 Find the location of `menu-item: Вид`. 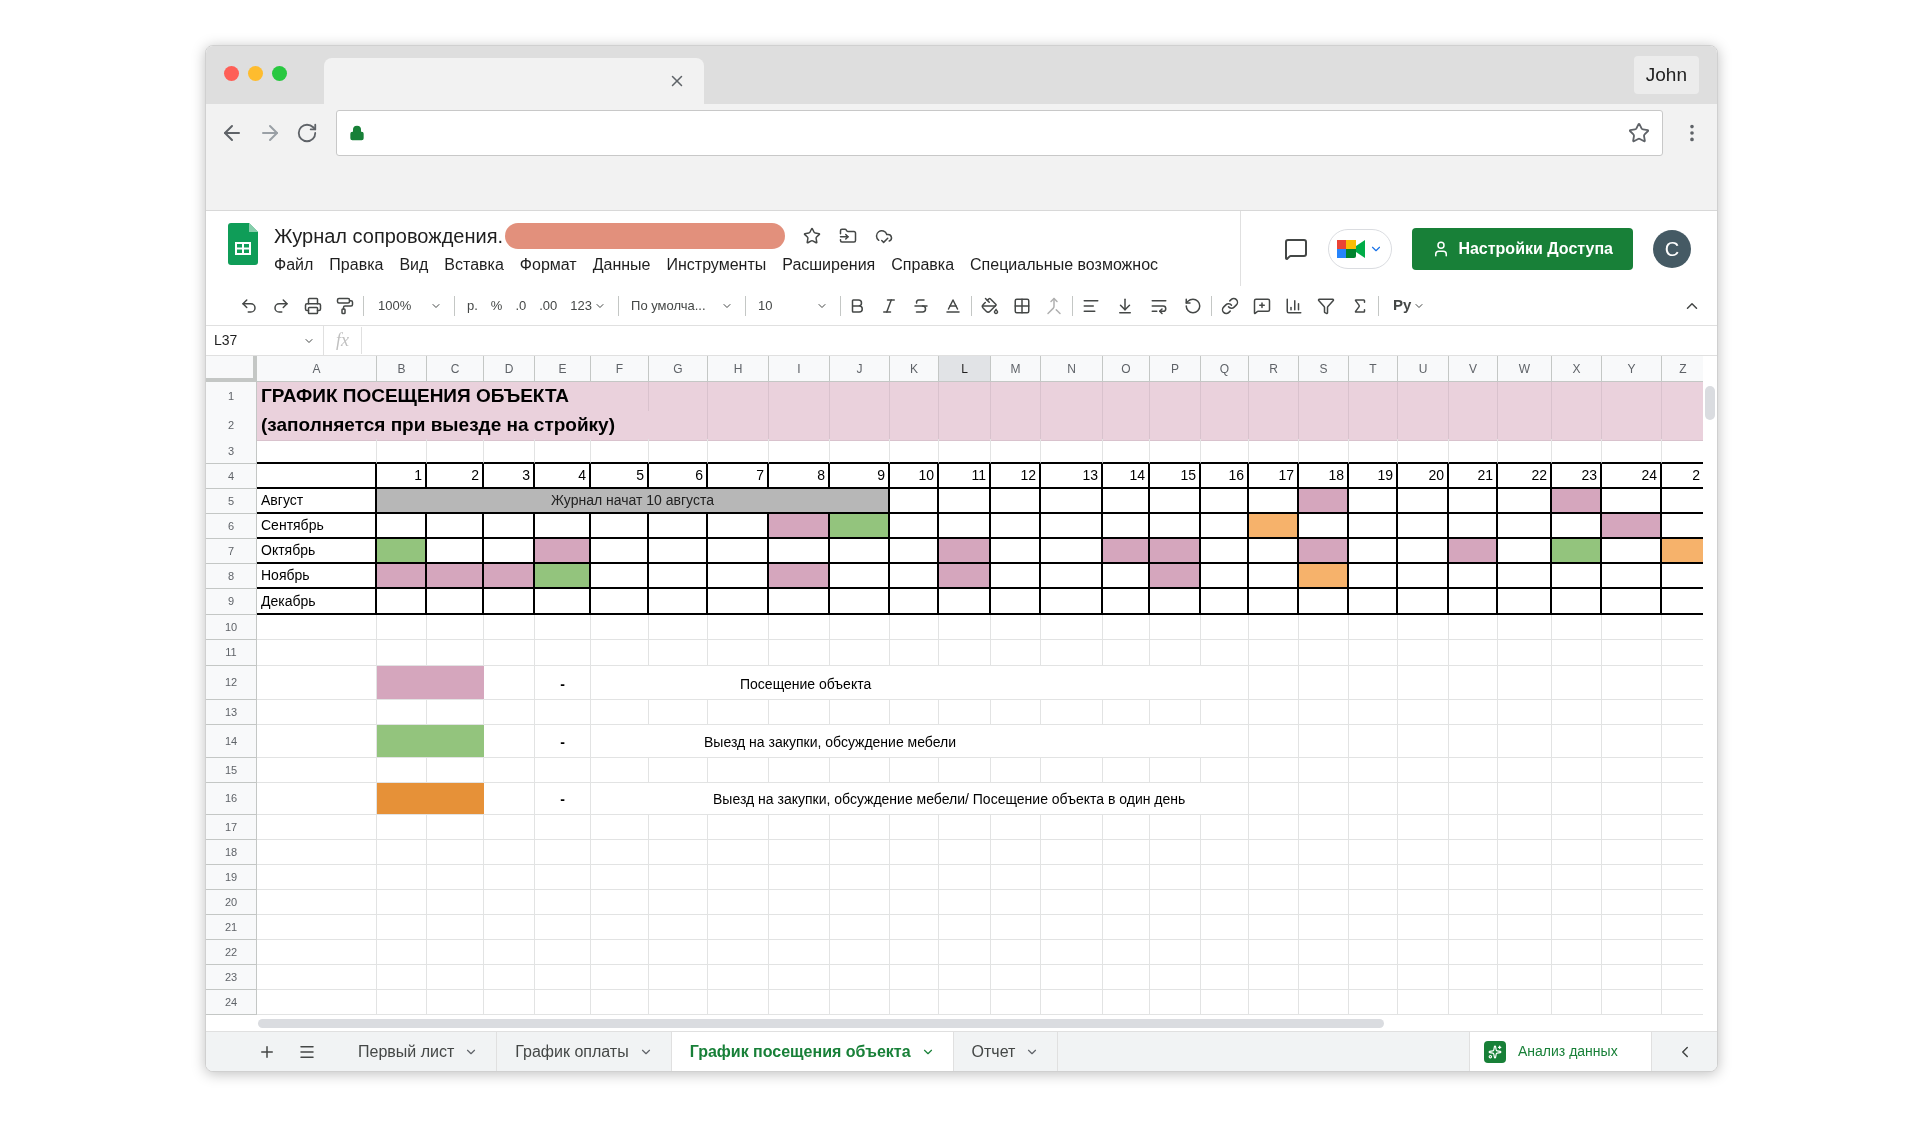

menu-item: Вид is located at coordinates (414, 265).